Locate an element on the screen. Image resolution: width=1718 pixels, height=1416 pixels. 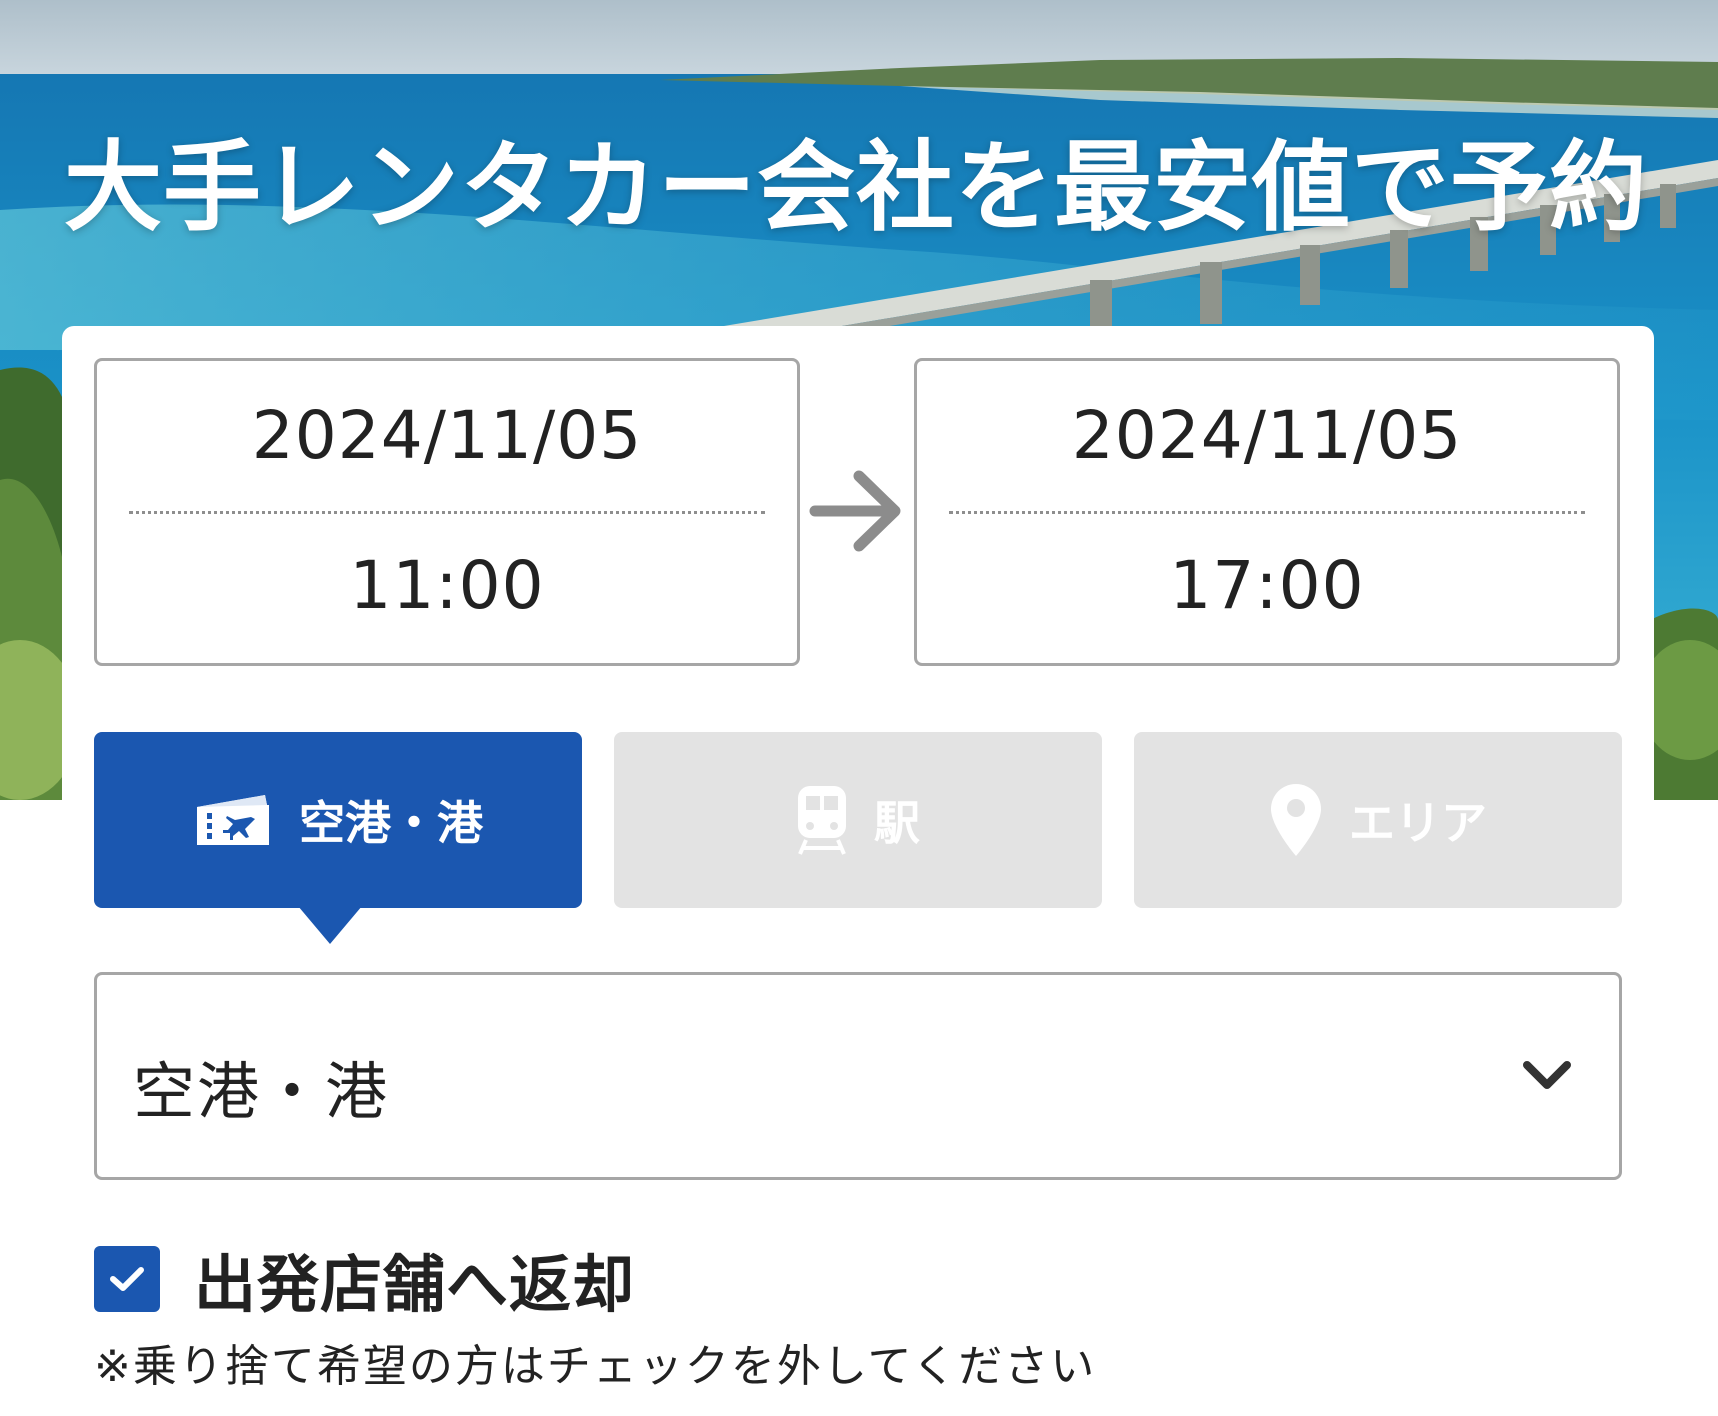
pickup-datetime-field: 2024/11/05 11:00 is located at coordinates (447, 512).